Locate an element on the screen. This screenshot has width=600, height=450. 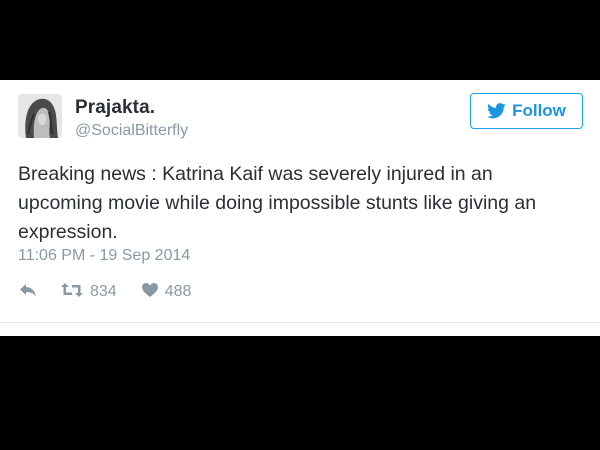
user-handle: @SocialBitterfly is located at coordinates (131, 131).